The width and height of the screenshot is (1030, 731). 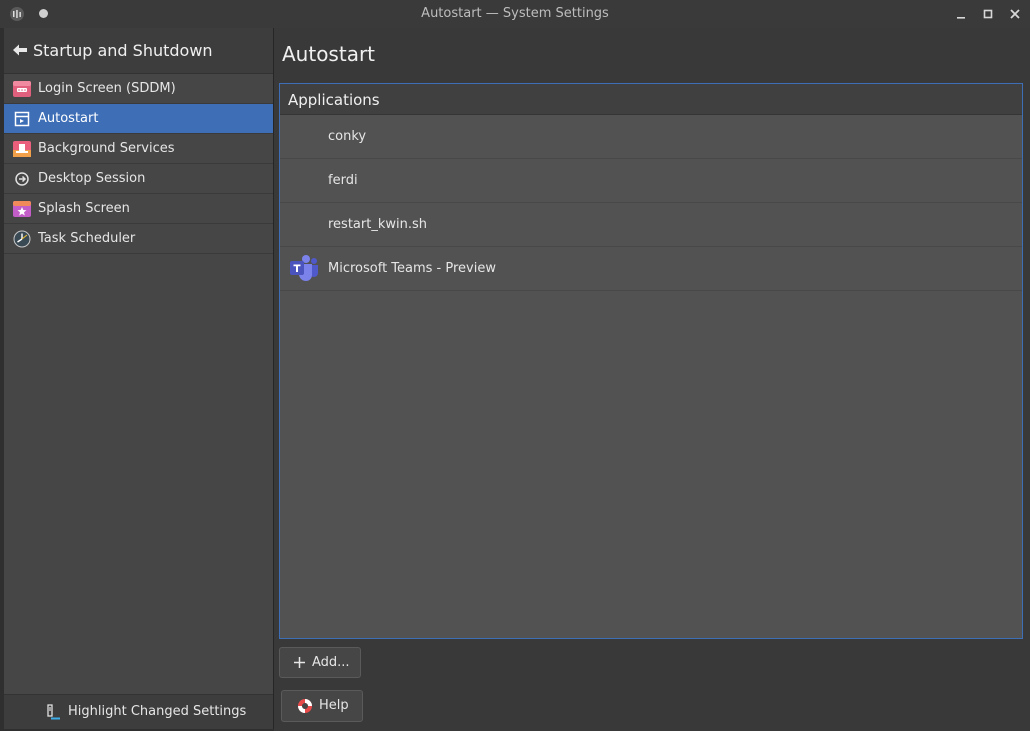 What do you see at coordinates (299, 662) in the screenshot?
I see `plus-icon` at bounding box center [299, 662].